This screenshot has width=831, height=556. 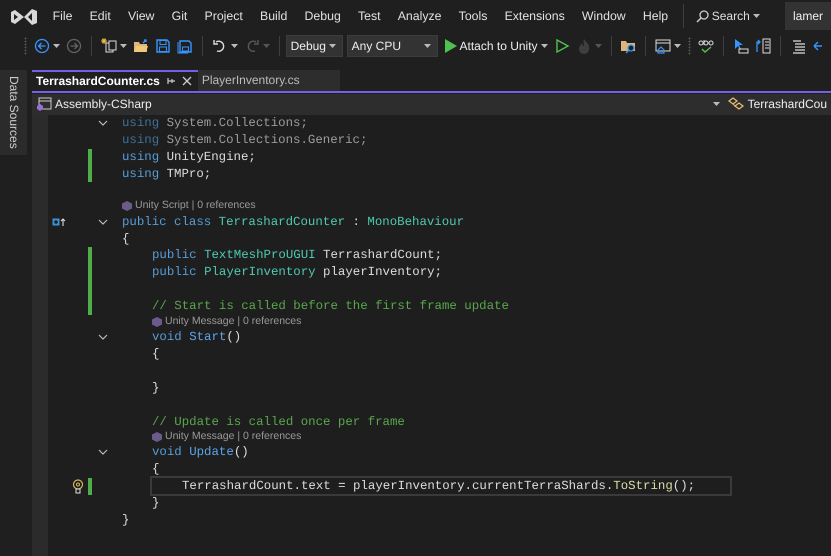 What do you see at coordinates (200, 452) in the screenshot?
I see `code-line: void Update()` at bounding box center [200, 452].